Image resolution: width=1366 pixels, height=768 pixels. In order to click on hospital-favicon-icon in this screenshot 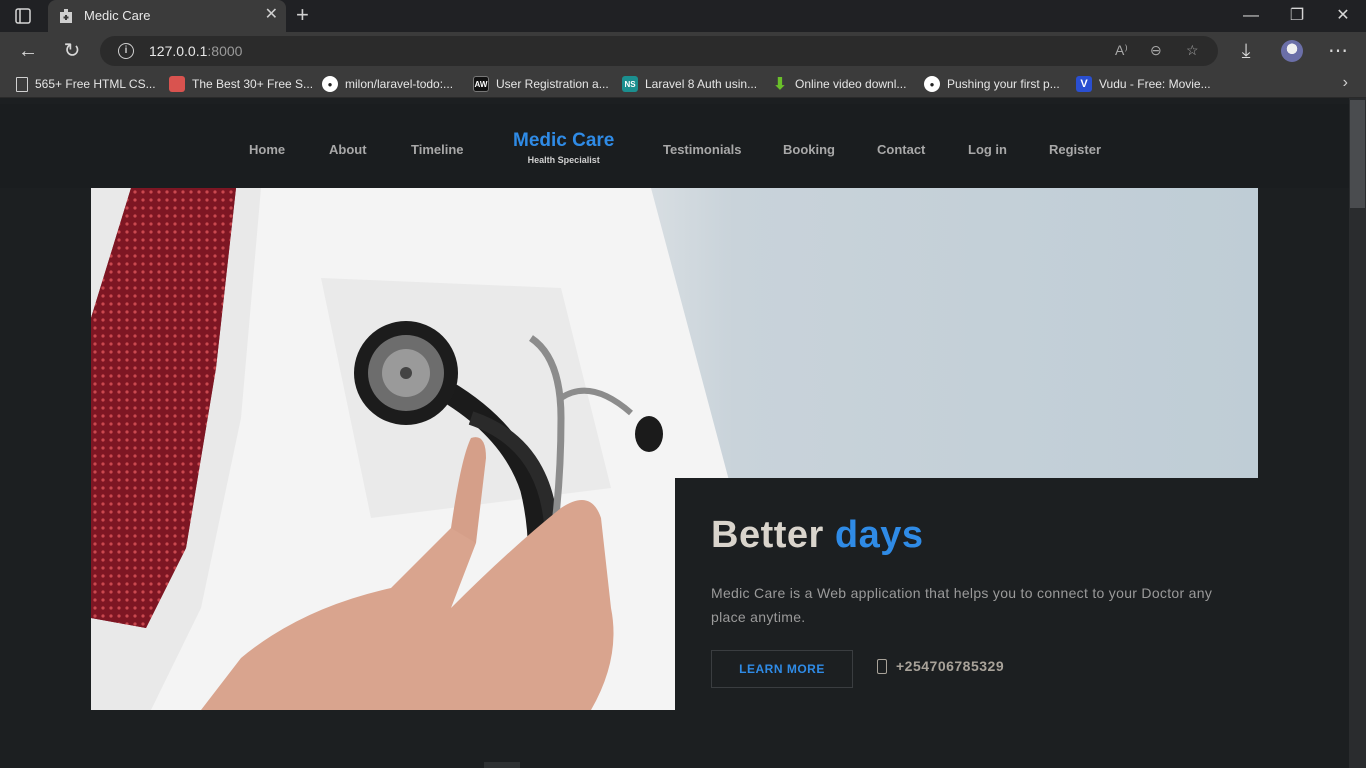, I will do `click(66, 16)`.